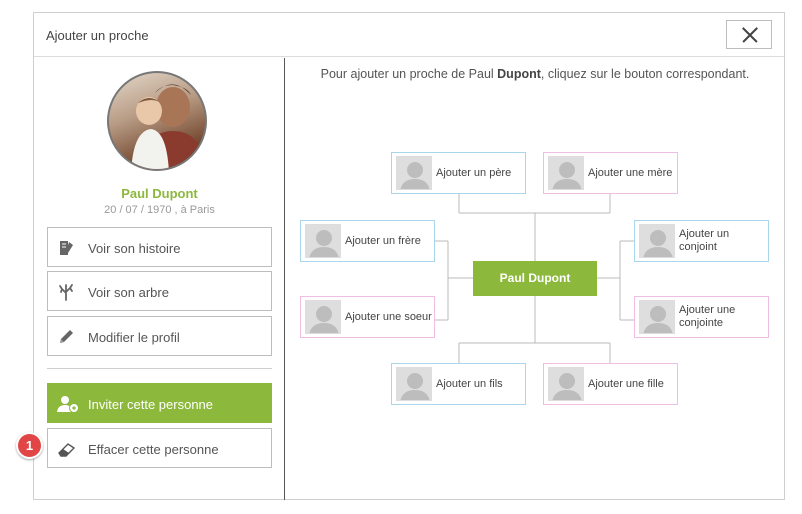 This screenshot has width=802, height=514. I want to click on add-daughter-card: Ajouter une fille, so click(610, 384).